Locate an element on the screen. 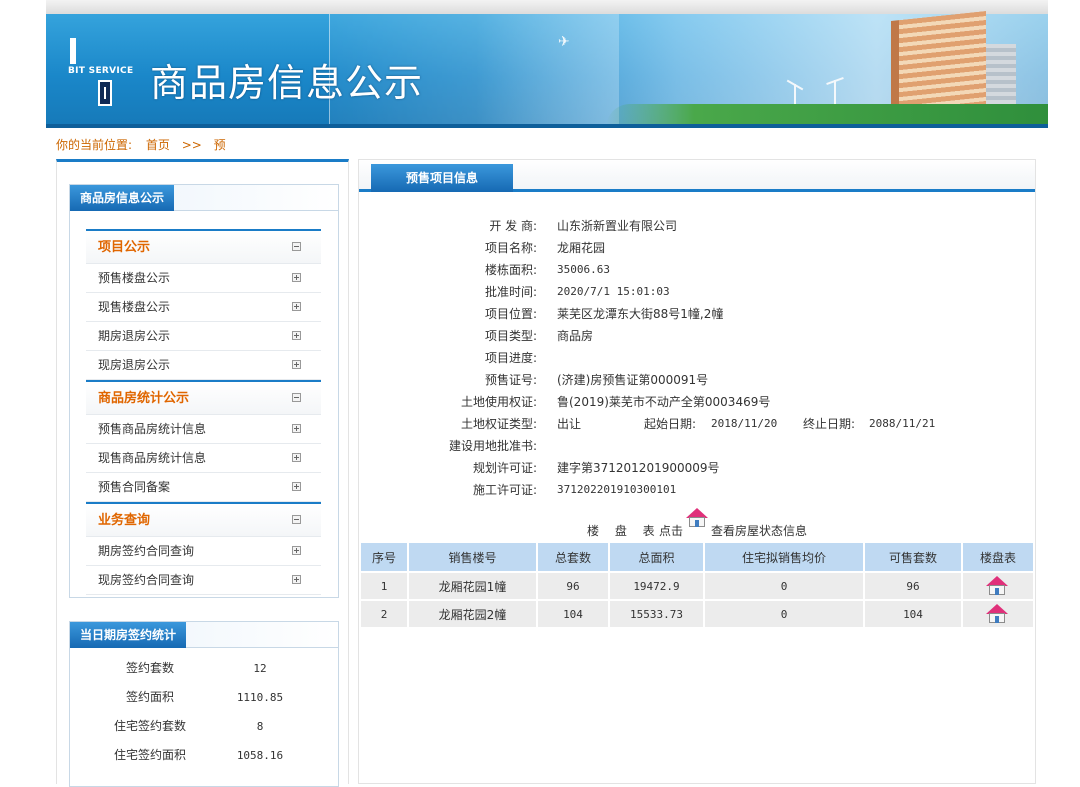 Image resolution: width=1080 pixels, height=787 pixels. sidebar-item-label: 预售合同备案 is located at coordinates (134, 487).